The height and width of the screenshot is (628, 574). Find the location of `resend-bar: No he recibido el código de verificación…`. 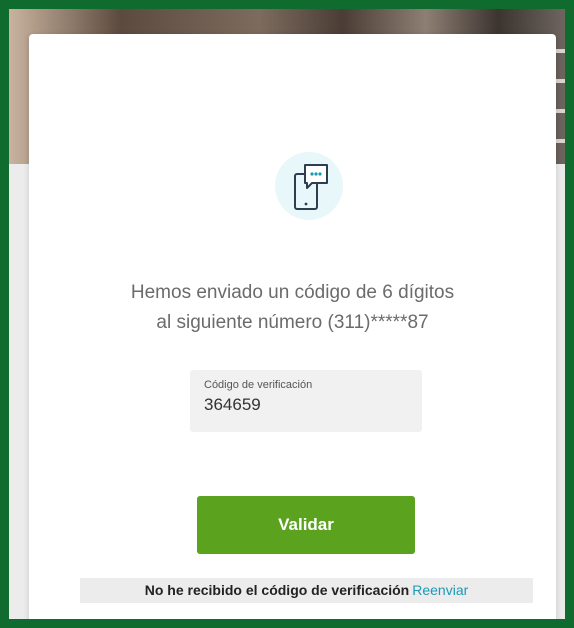

resend-bar: No he recibido el código de verificación… is located at coordinates (306, 590).